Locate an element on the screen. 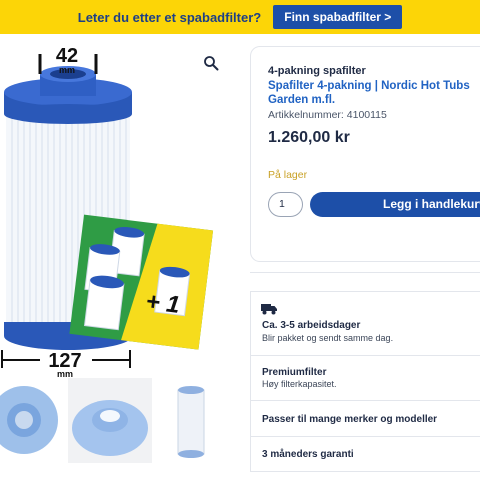 The image size is (480, 480). feature-title: 3 måneders garanti is located at coordinates (308, 454).